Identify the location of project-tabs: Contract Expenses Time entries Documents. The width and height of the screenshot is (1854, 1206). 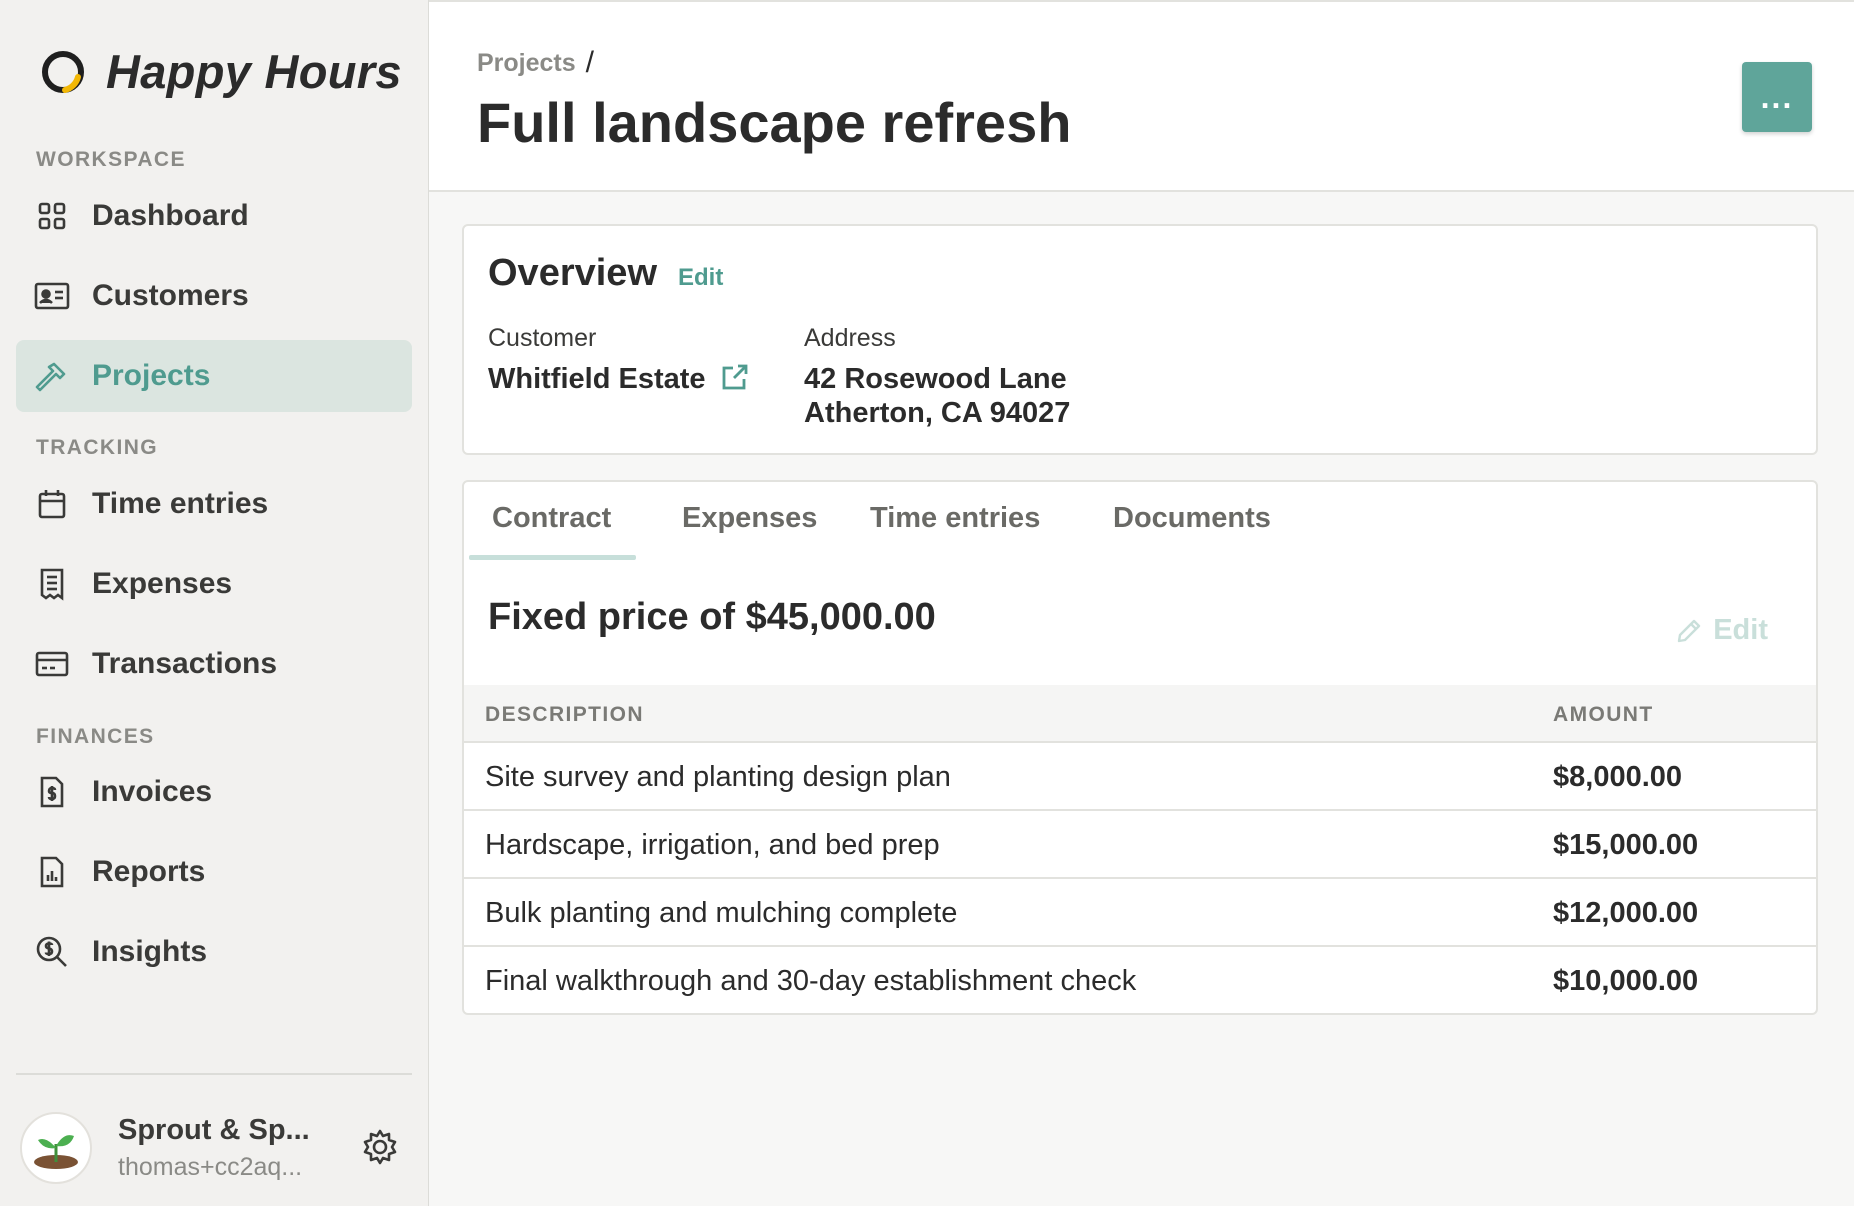
(1140, 522).